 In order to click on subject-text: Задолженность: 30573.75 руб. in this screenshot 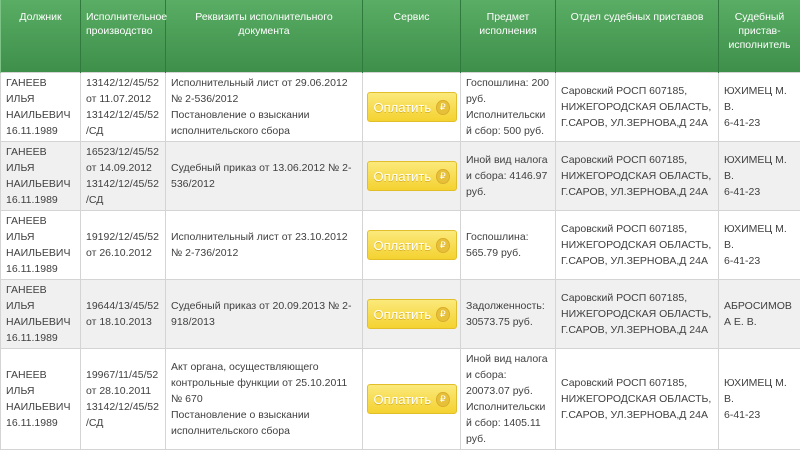, I will do `click(505, 314)`.